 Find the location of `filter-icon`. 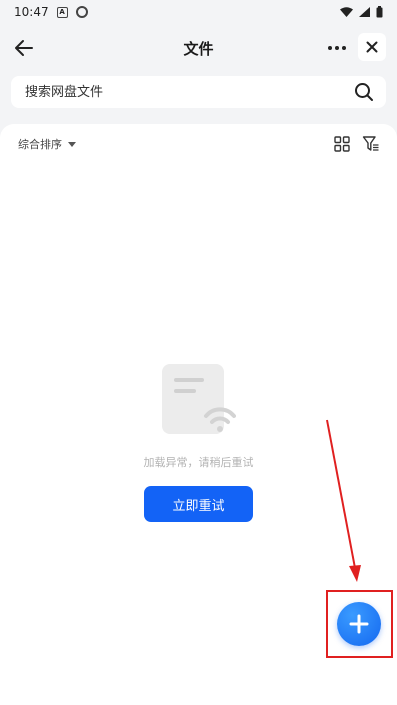

filter-icon is located at coordinates (371, 144).